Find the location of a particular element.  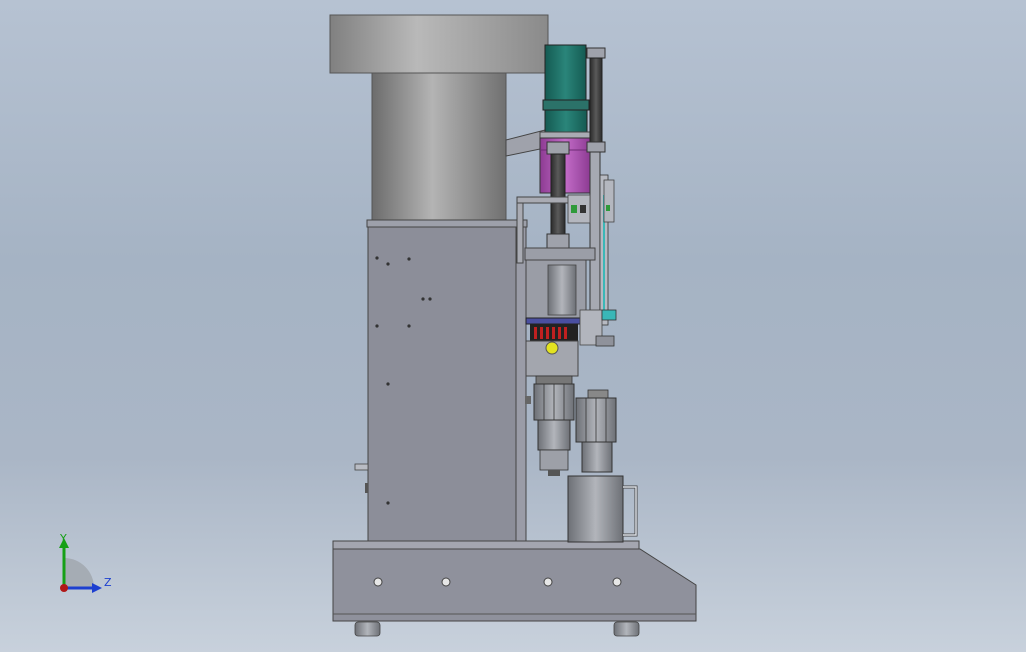

hopper is located at coordinates (439, 117).